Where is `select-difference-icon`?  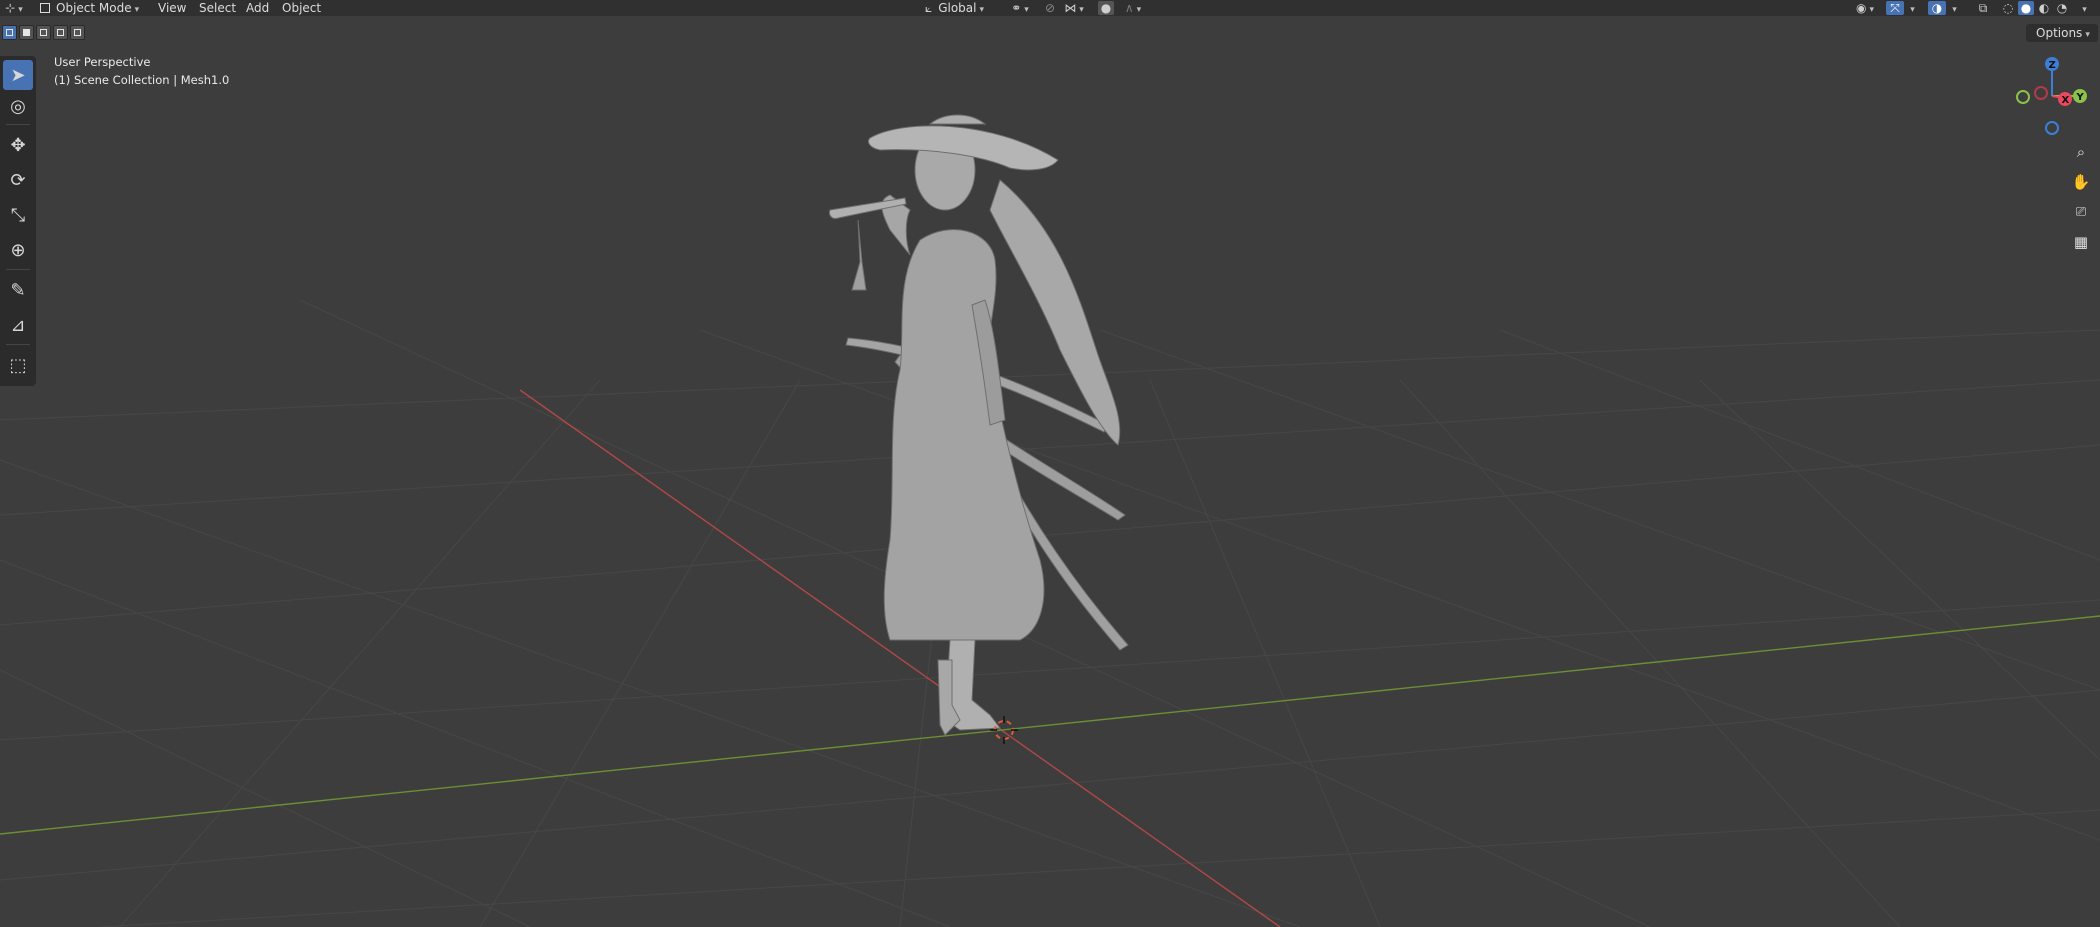 select-difference-icon is located at coordinates (60, 32).